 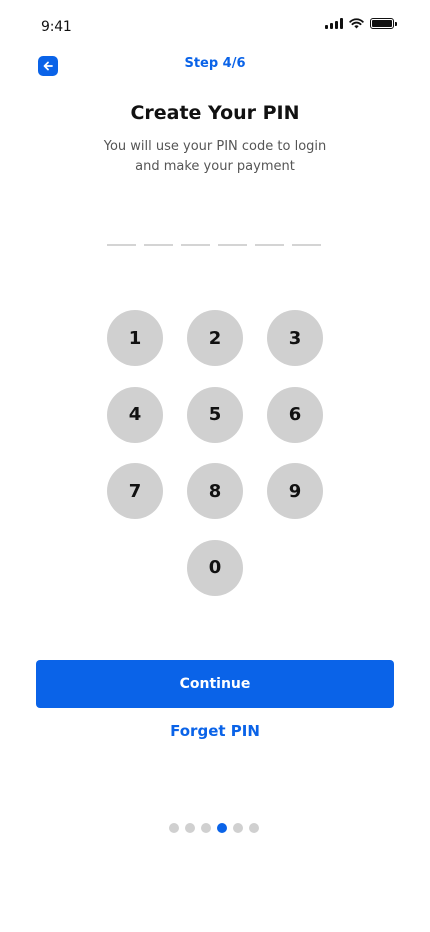 I want to click on key-7: 7, so click(x=135, y=491).